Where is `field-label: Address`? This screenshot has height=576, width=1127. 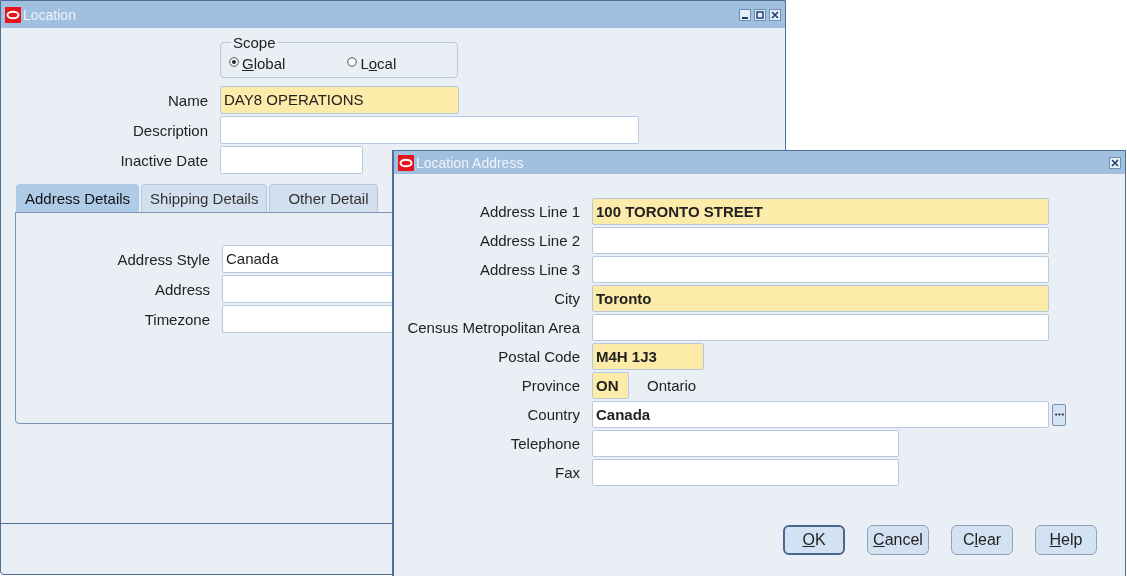 field-label: Address is located at coordinates (181, 289).